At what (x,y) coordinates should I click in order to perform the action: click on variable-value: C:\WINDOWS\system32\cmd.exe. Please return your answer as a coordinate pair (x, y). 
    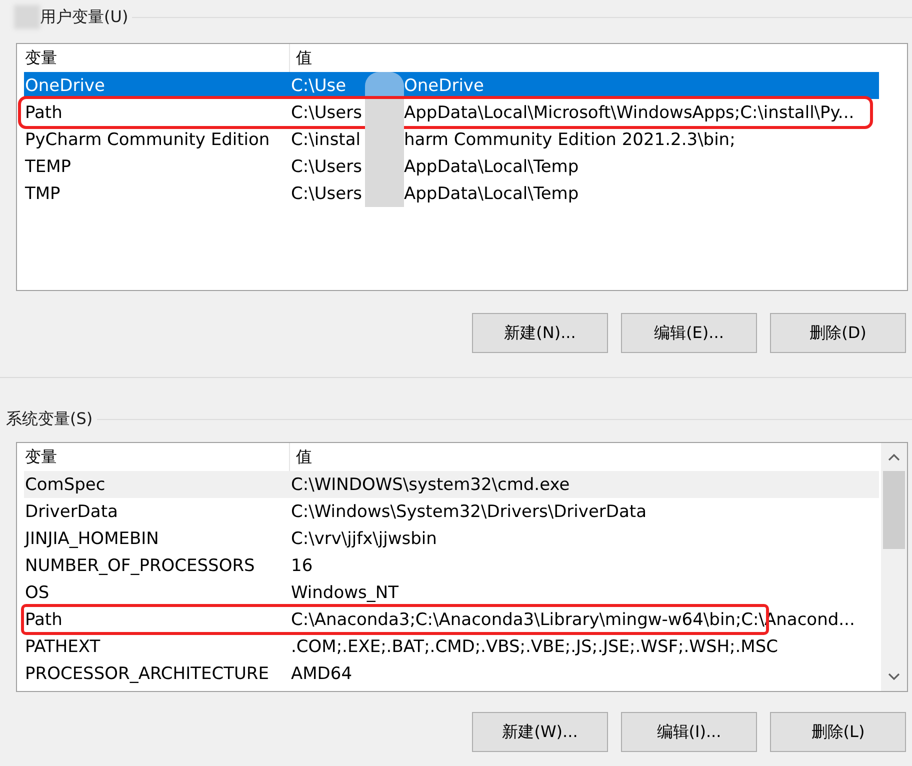
    Looking at the image, I should click on (430, 484).